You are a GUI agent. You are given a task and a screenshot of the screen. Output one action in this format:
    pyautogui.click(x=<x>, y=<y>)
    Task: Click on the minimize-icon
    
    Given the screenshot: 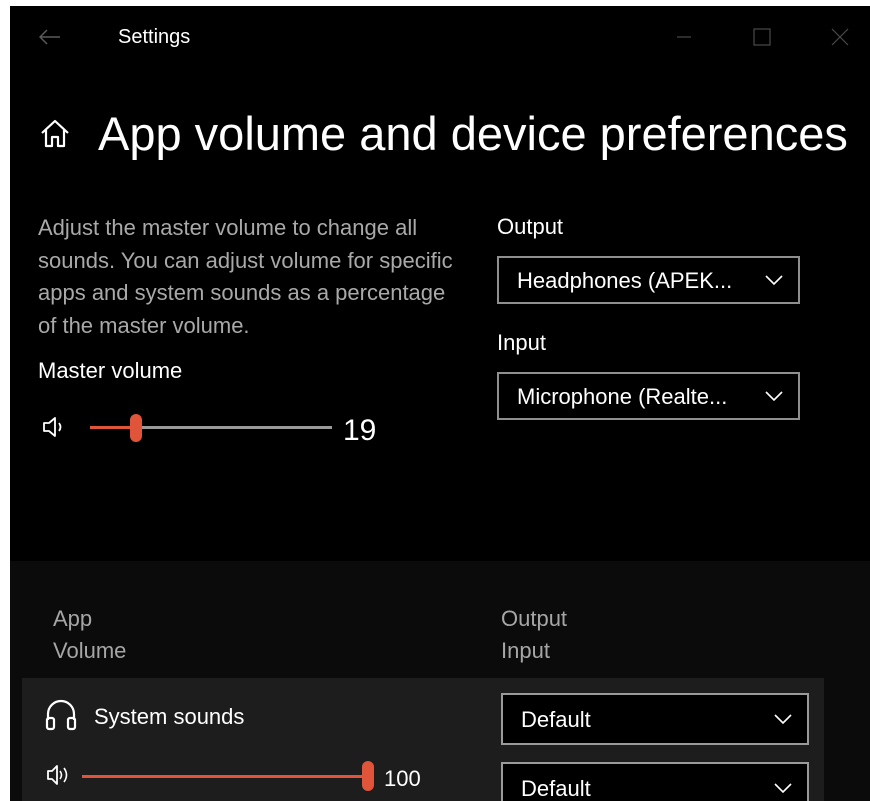 What is the action you would take?
    pyautogui.click(x=684, y=37)
    